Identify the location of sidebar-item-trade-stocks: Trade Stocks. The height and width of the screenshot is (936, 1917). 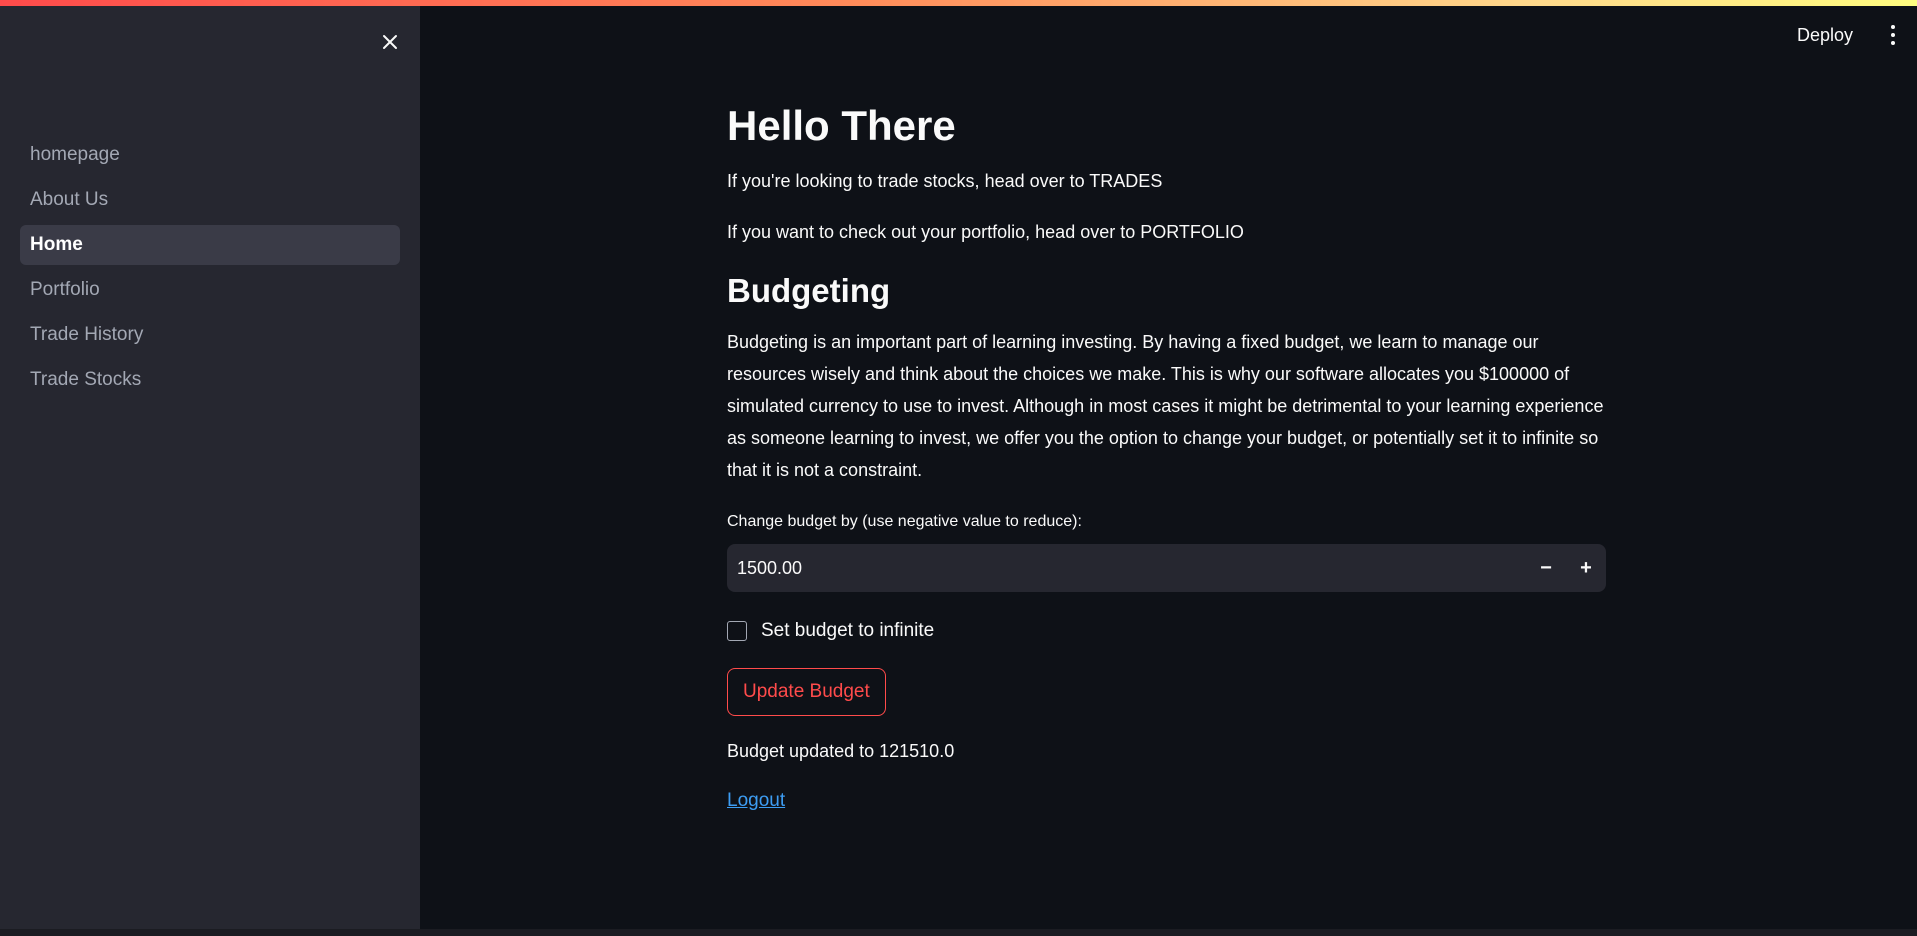
(210, 380).